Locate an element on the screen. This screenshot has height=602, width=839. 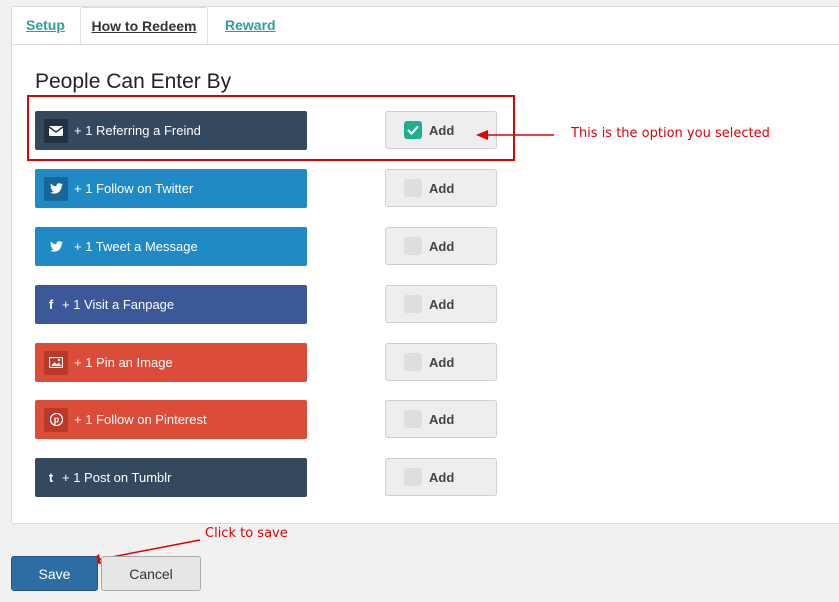
entry-follow-twitter-button: + 1 Follow on Twitter is located at coordinates (171, 188).